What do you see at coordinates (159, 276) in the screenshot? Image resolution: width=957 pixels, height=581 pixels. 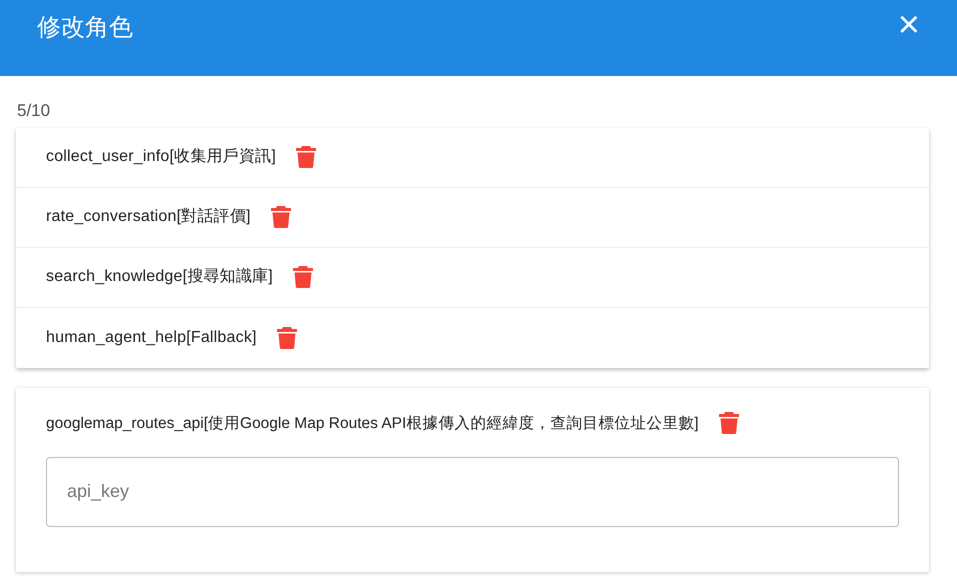 I see `tool-label: search_knowledge[搜尋知識庫]` at bounding box center [159, 276].